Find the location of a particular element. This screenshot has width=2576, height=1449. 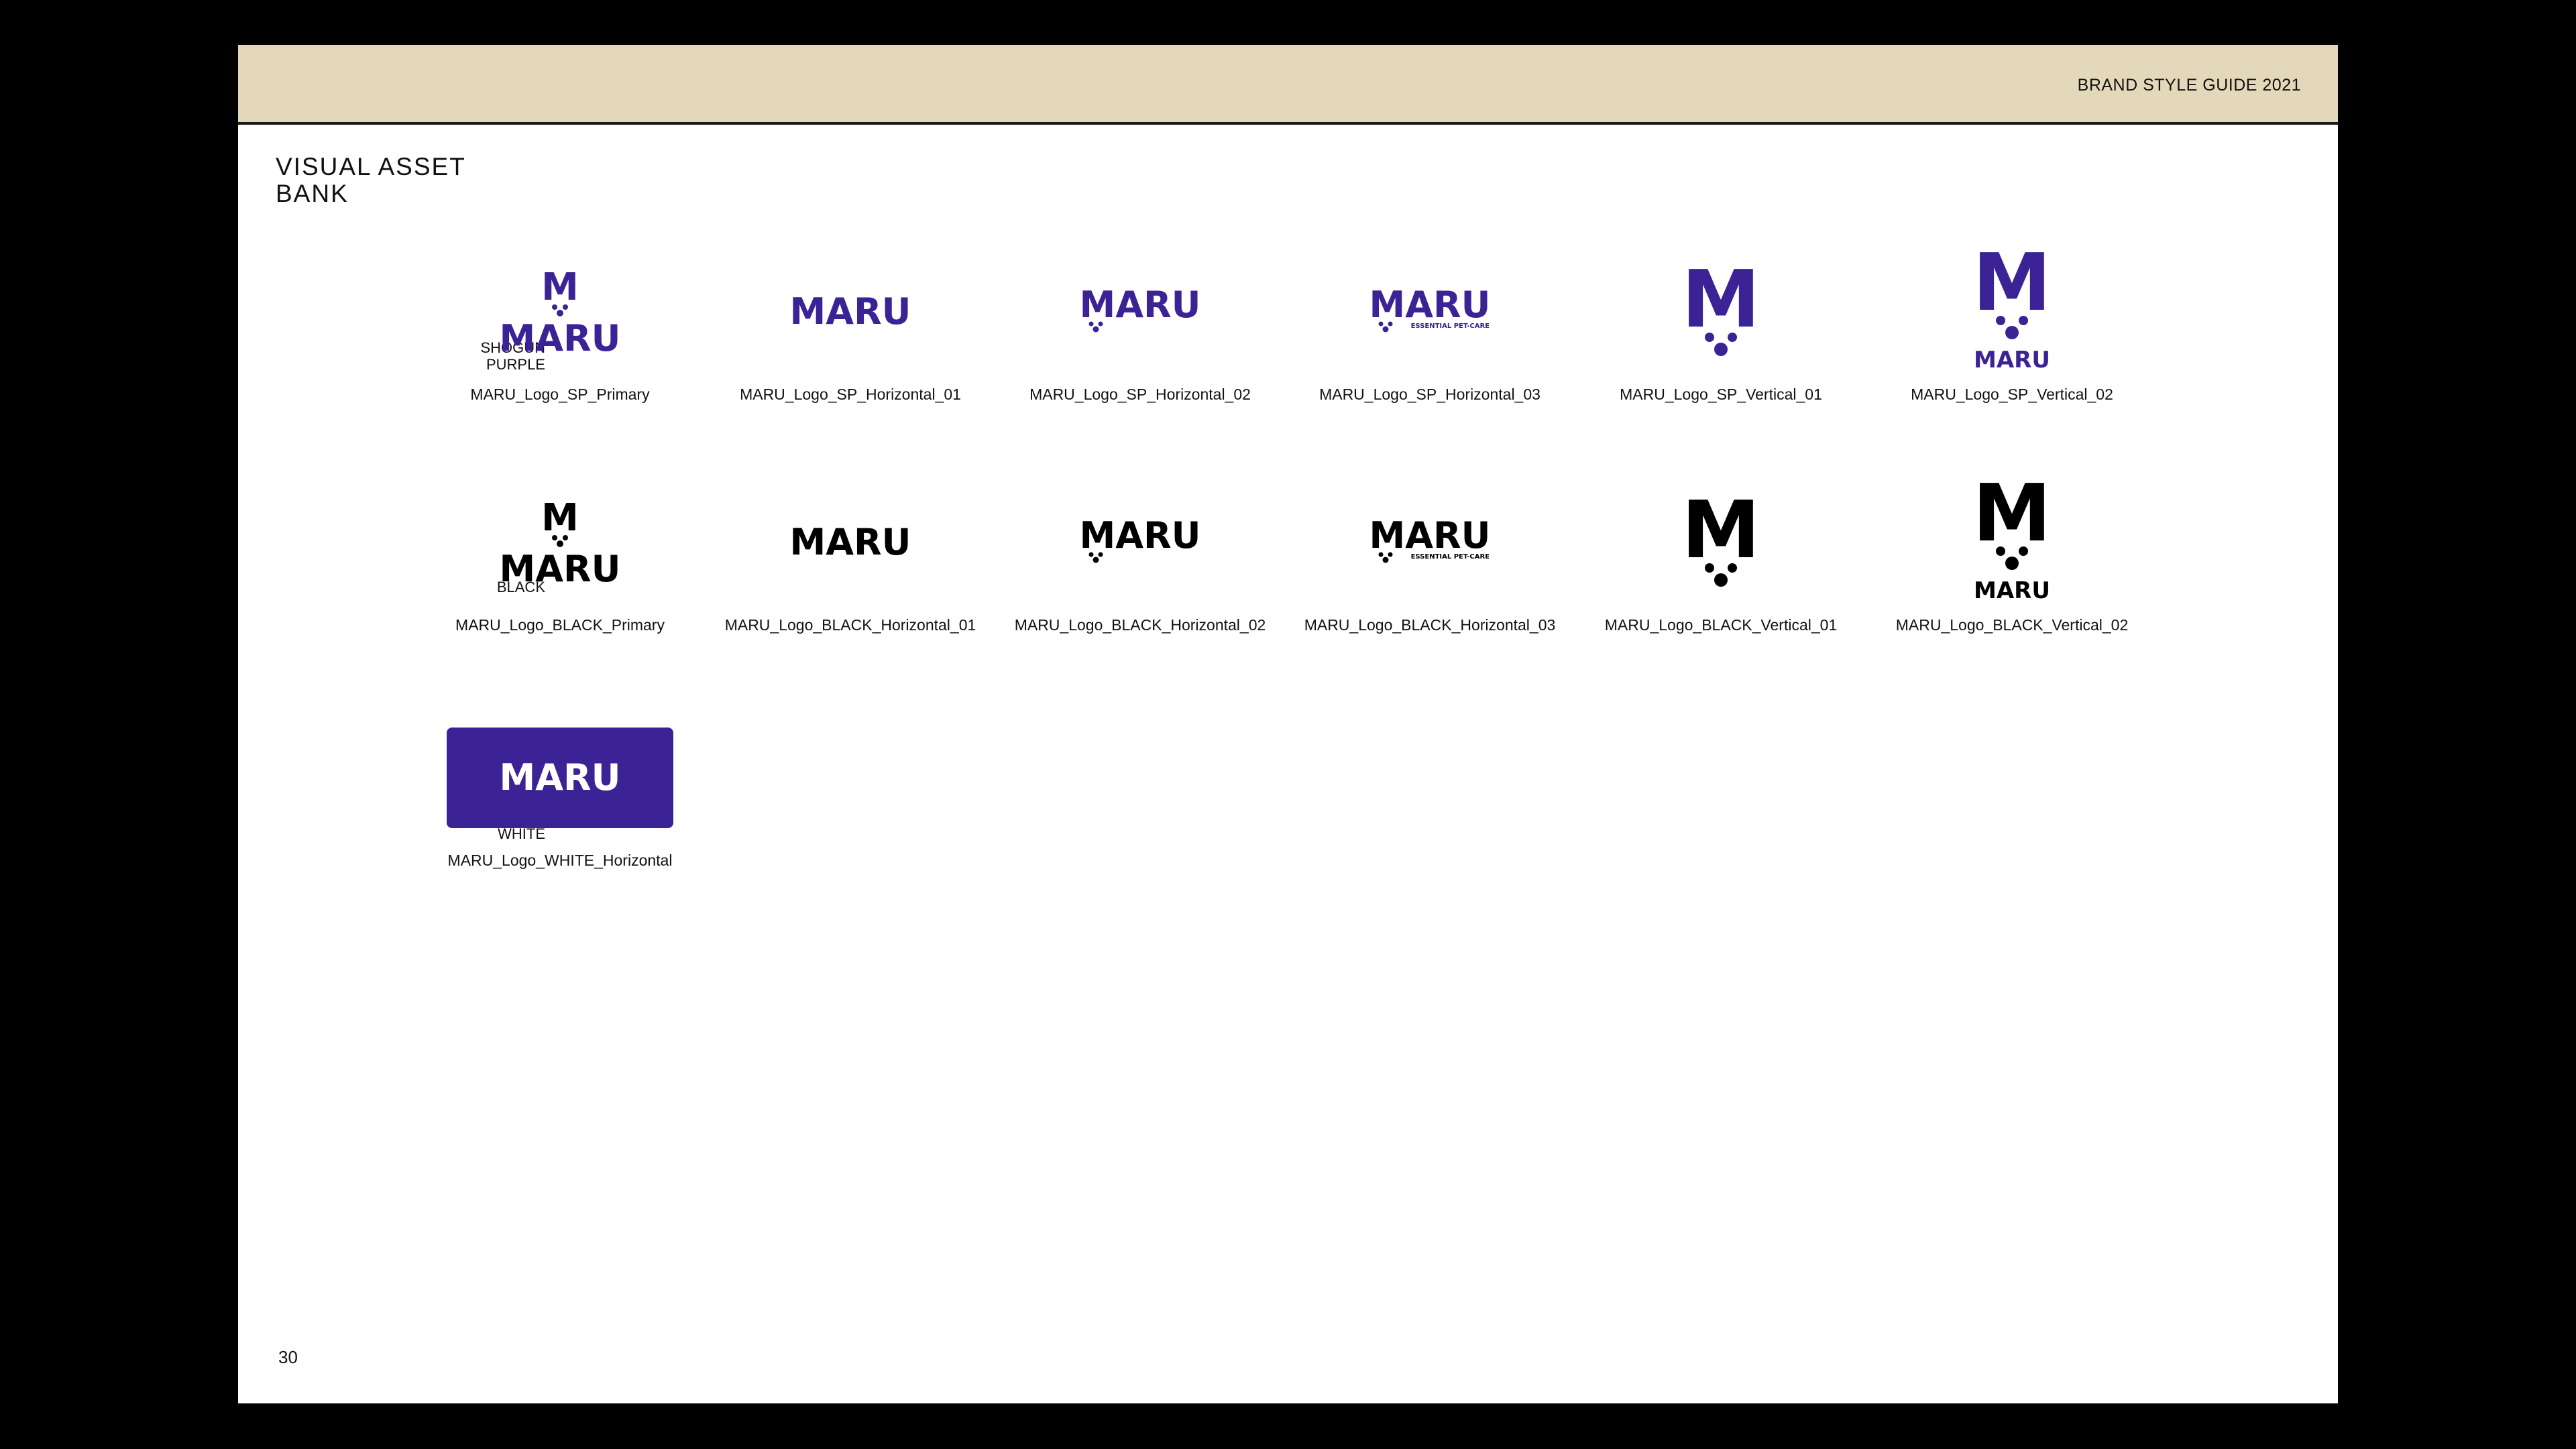

asset-sp-horizontal-02: MARU MARU_Logo_SP_Horizontal_02 is located at coordinates (1140, 331).